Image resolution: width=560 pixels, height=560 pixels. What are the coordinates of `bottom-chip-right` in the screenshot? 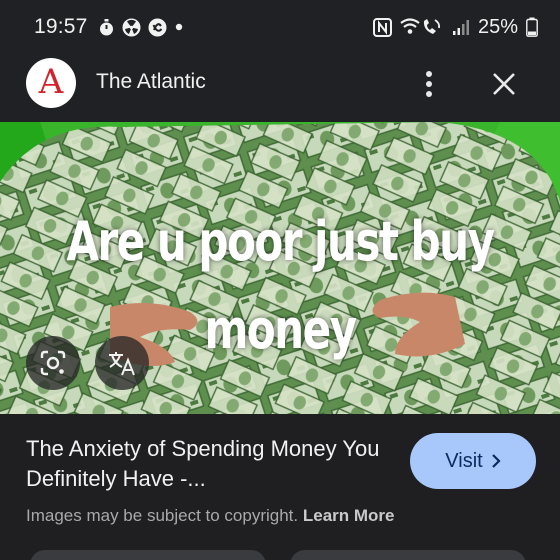 It's located at (408, 555).